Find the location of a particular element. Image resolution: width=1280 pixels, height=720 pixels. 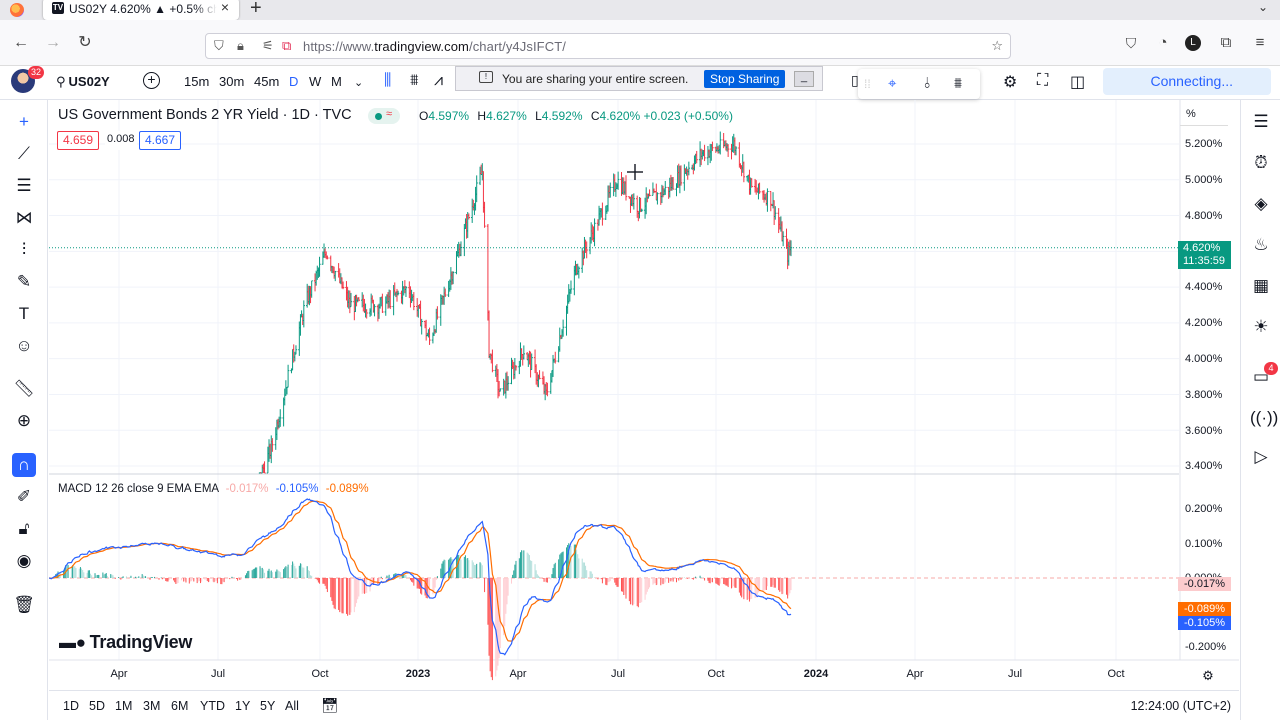

ruler-icon: 📏︎ is located at coordinates (24, 389).